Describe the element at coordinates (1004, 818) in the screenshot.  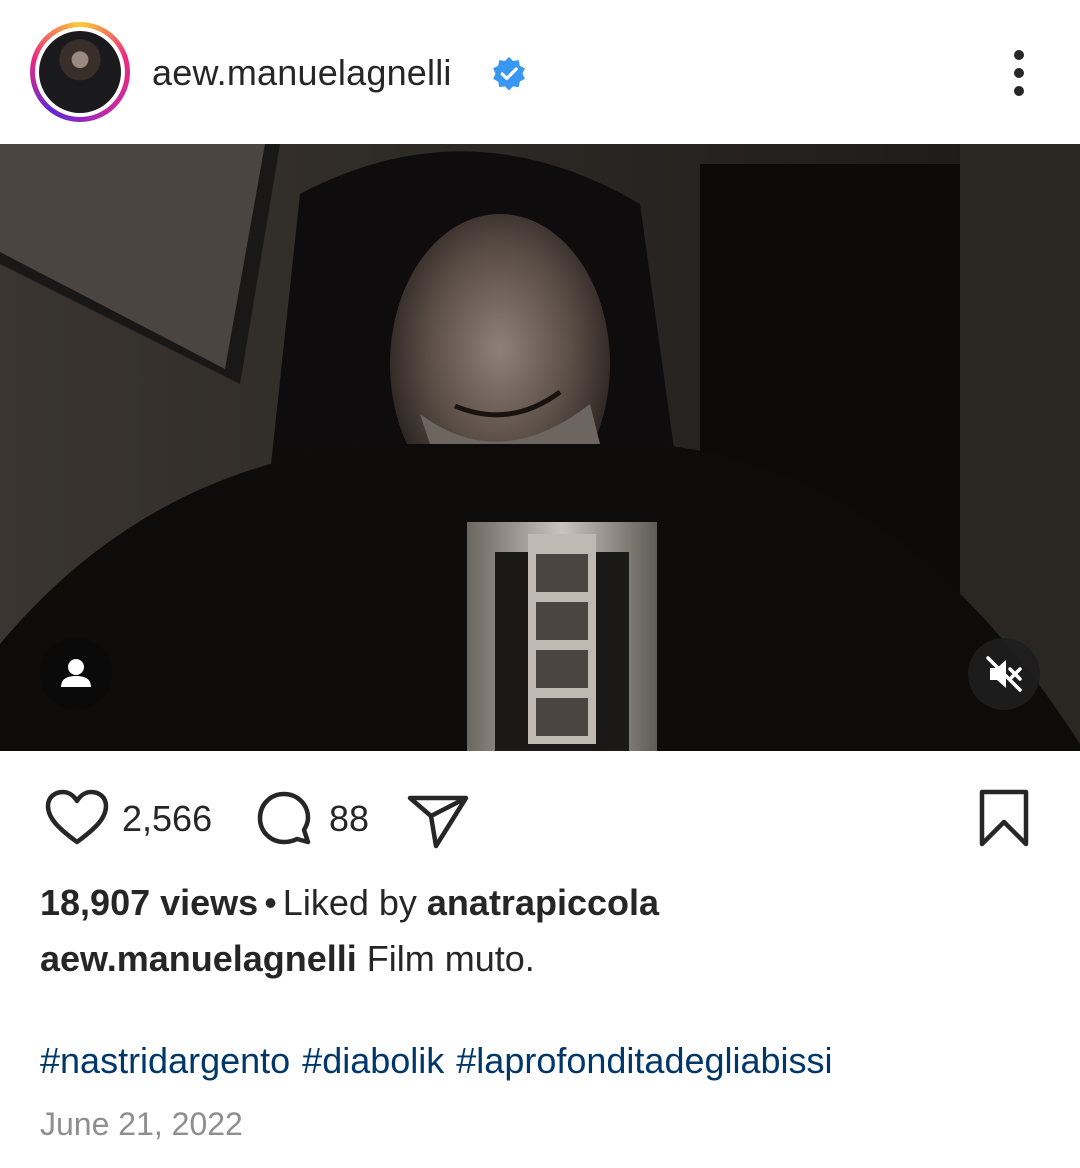
I see `bookmark-icon` at that location.